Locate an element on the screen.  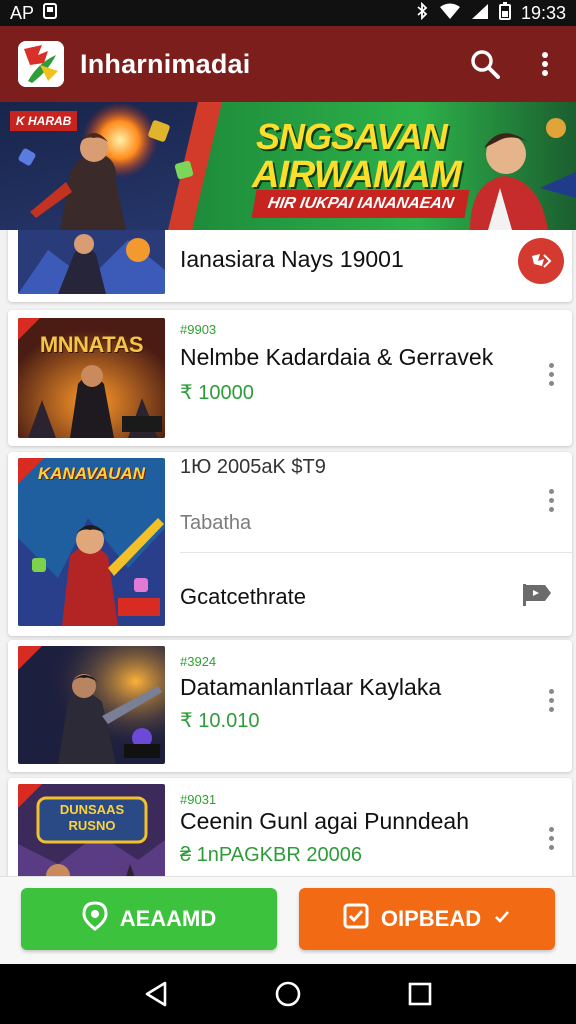
check-square-icon is located at coordinates (356, 919).